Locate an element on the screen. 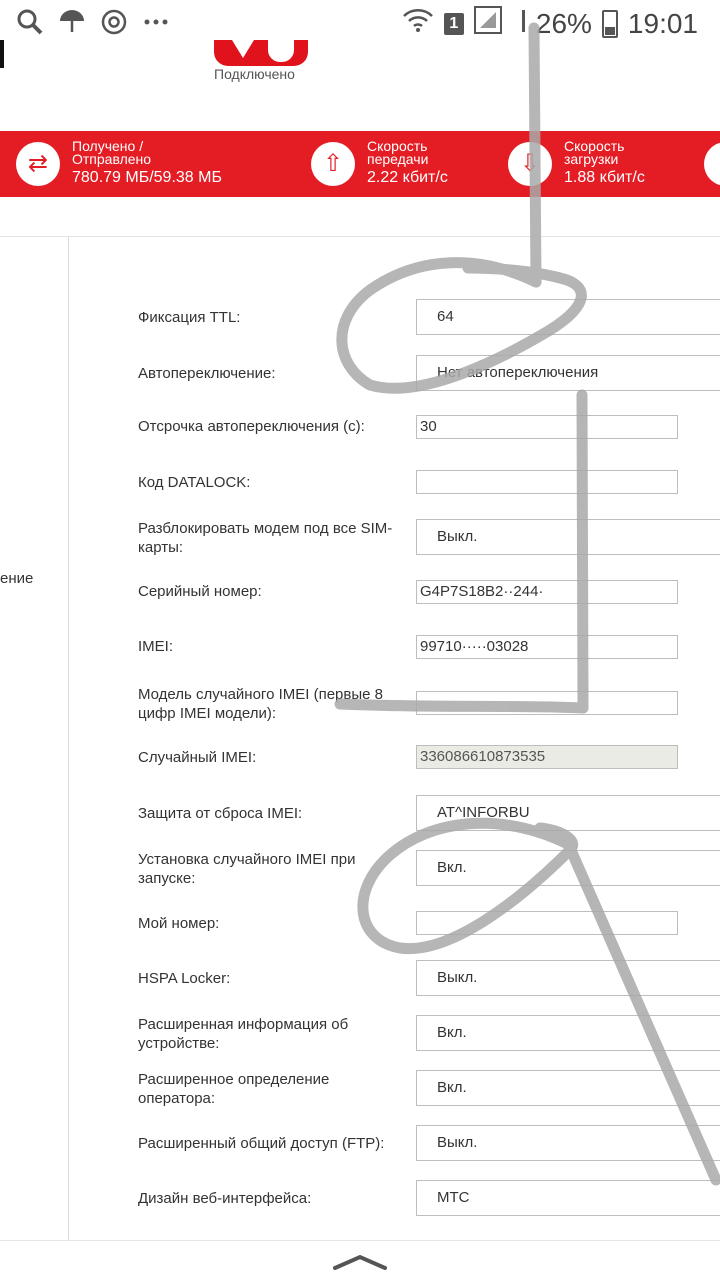  setting-label: Защита от сброса IMEI: is located at coordinates (220, 813).